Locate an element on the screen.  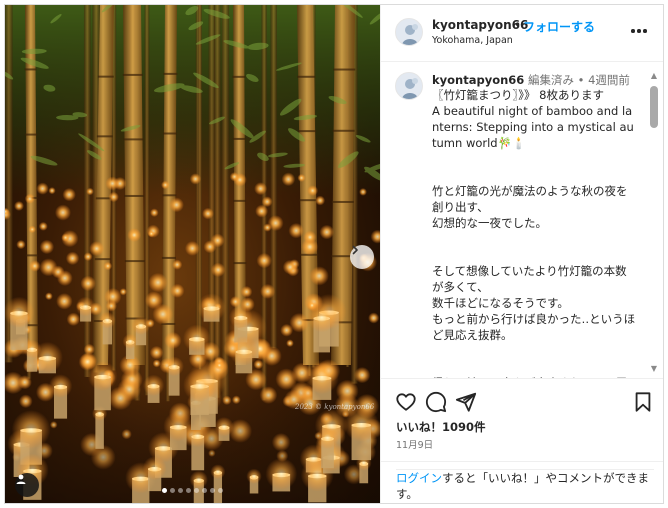
carousel-indicator is located at coordinates (192, 490).